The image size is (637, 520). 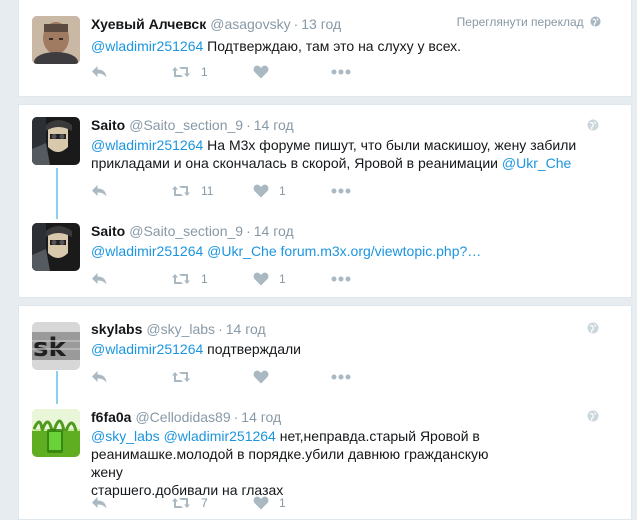 I want to click on tweet-header: f6fa0a @Cellodidas89 · 14 год, so click(x=186, y=417).